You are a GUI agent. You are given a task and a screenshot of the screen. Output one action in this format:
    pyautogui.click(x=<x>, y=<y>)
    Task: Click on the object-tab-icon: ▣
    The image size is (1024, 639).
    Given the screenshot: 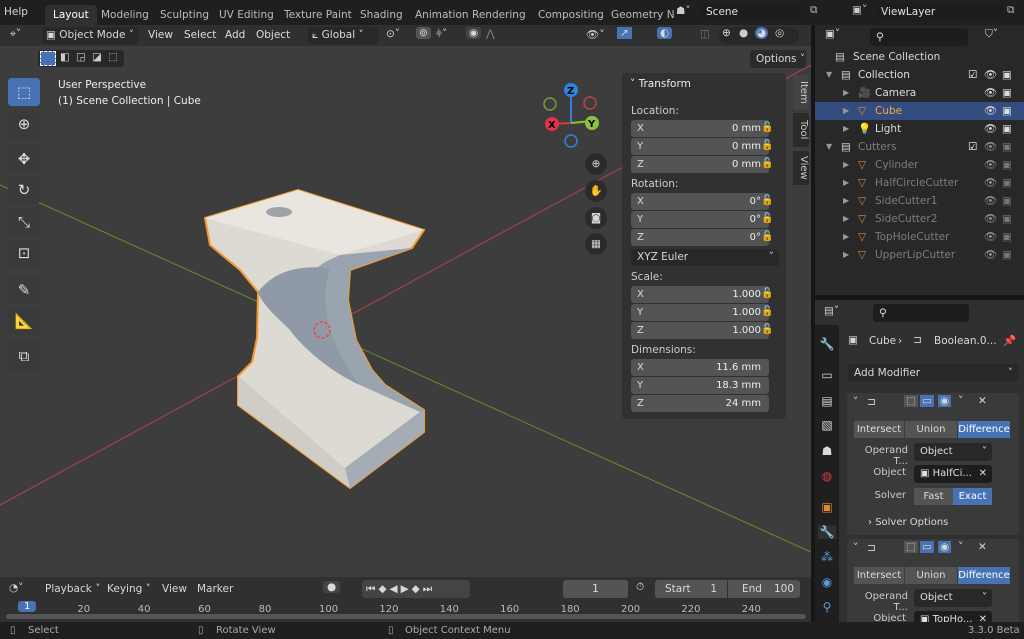 What is the action you would take?
    pyautogui.click(x=827, y=507)
    